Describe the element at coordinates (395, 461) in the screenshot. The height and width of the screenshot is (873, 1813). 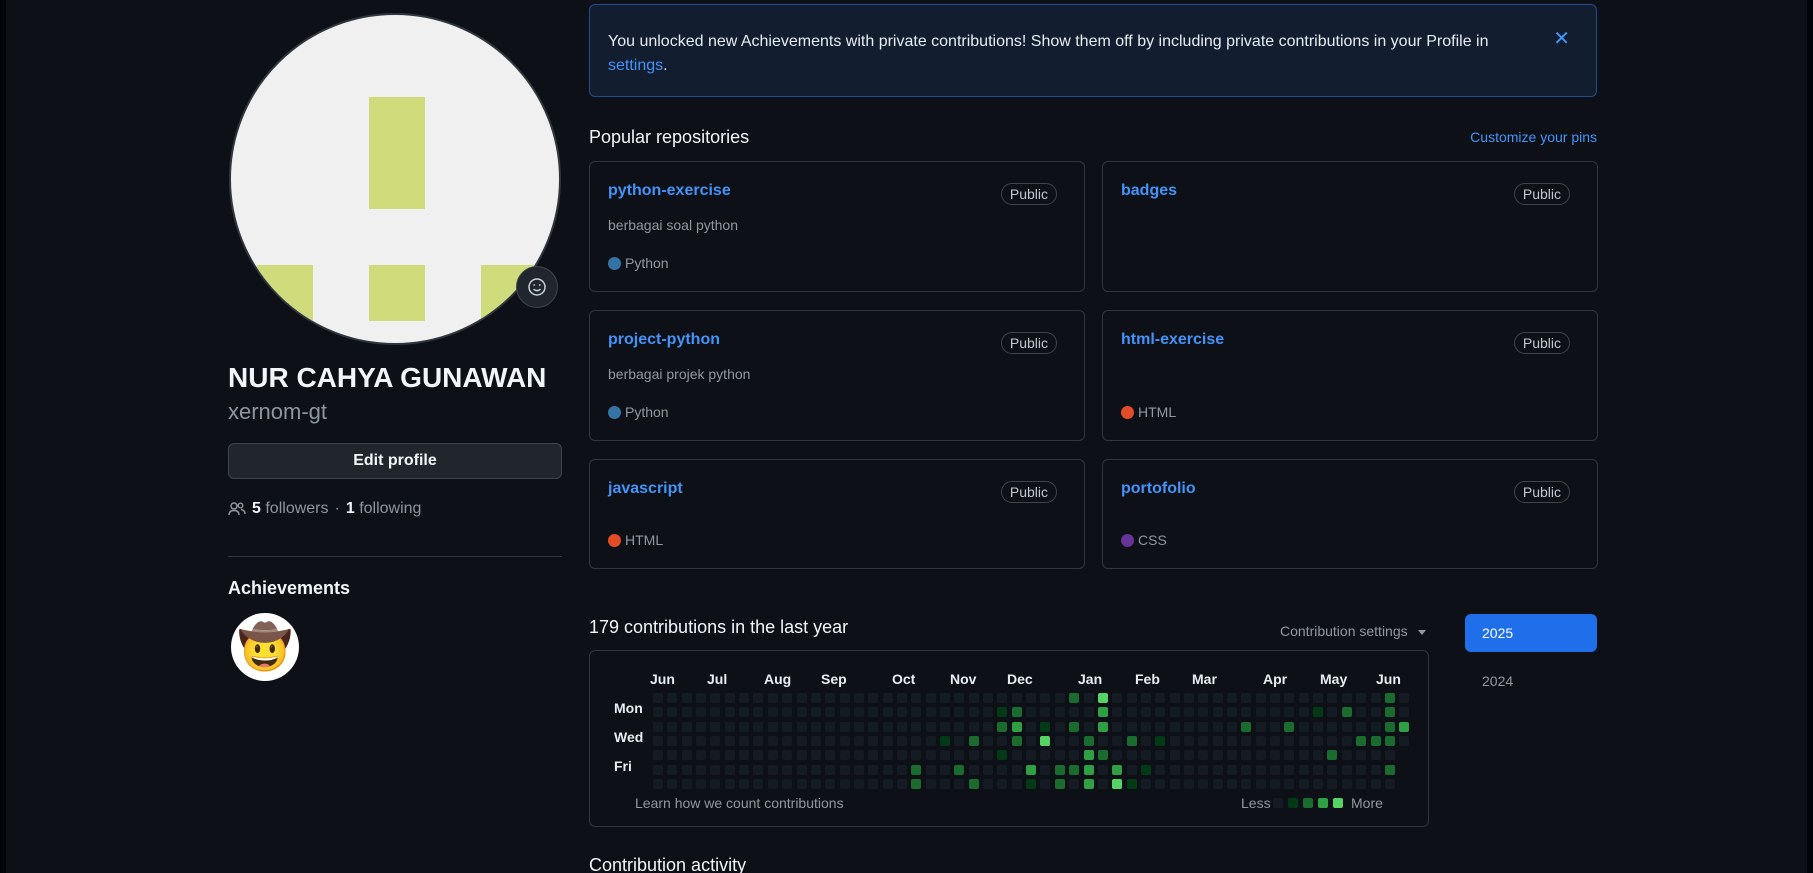
I see `edit-profile-button: Edit profile` at that location.